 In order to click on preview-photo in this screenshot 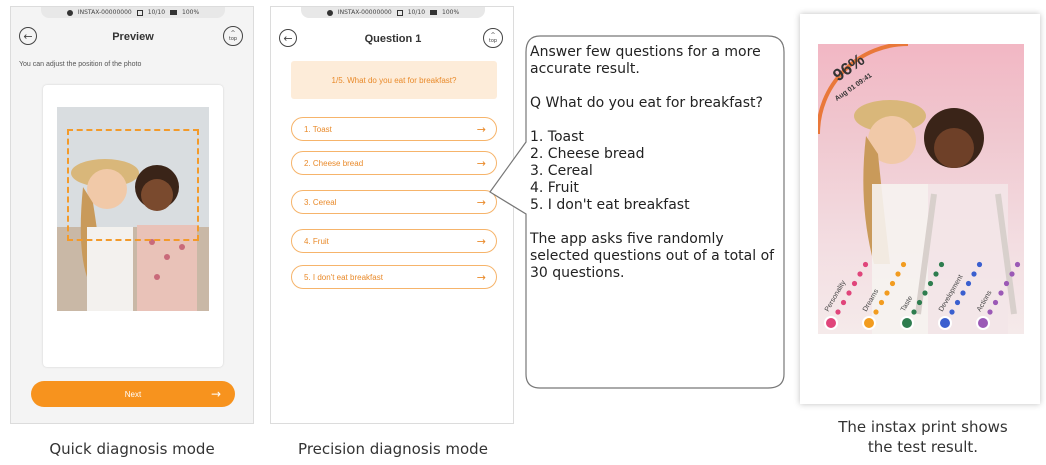, I will do `click(133, 209)`.